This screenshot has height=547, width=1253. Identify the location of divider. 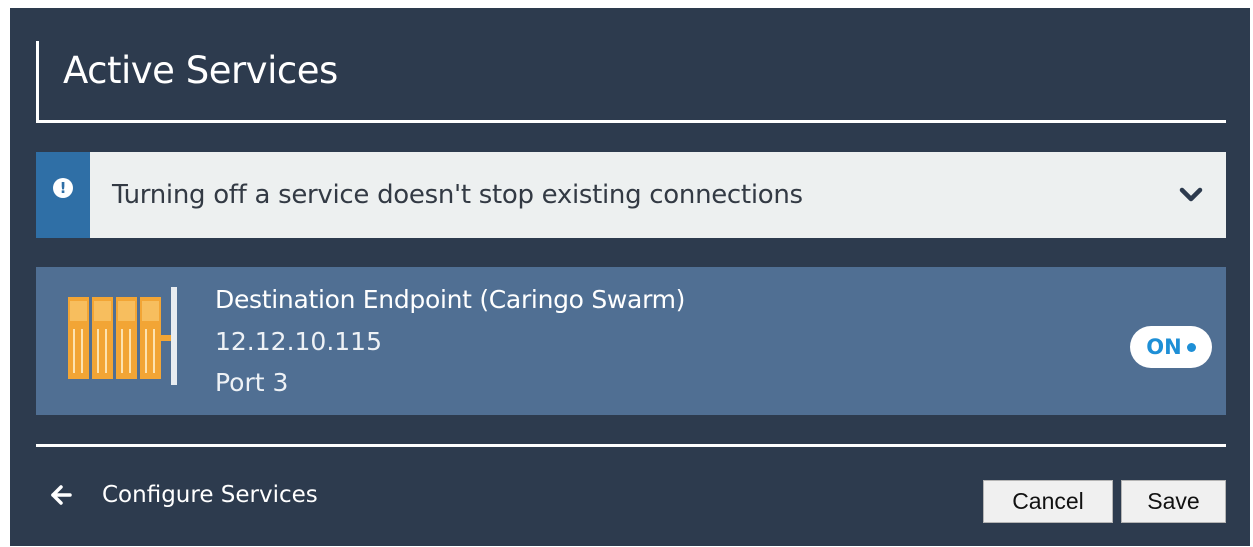
(631, 445).